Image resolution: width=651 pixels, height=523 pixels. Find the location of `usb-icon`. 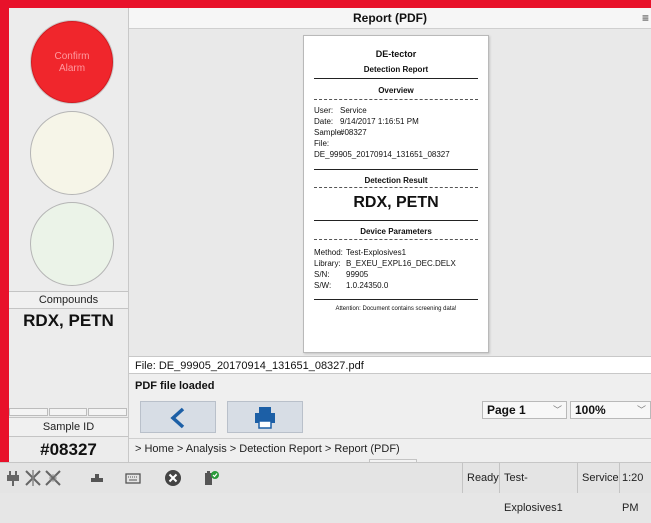

usb-icon is located at coordinates (97, 478).